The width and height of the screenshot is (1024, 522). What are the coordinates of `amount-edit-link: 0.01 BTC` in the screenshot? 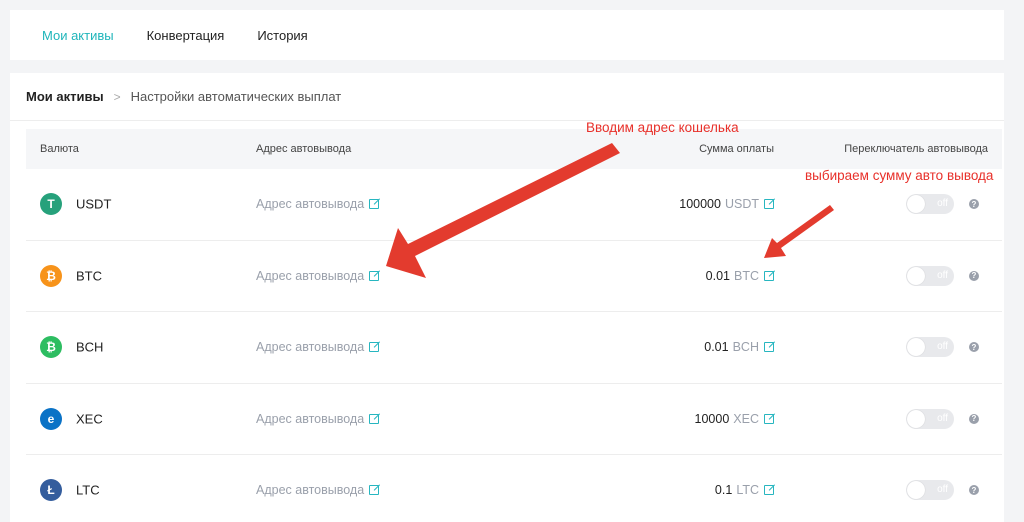 It's located at (740, 276).